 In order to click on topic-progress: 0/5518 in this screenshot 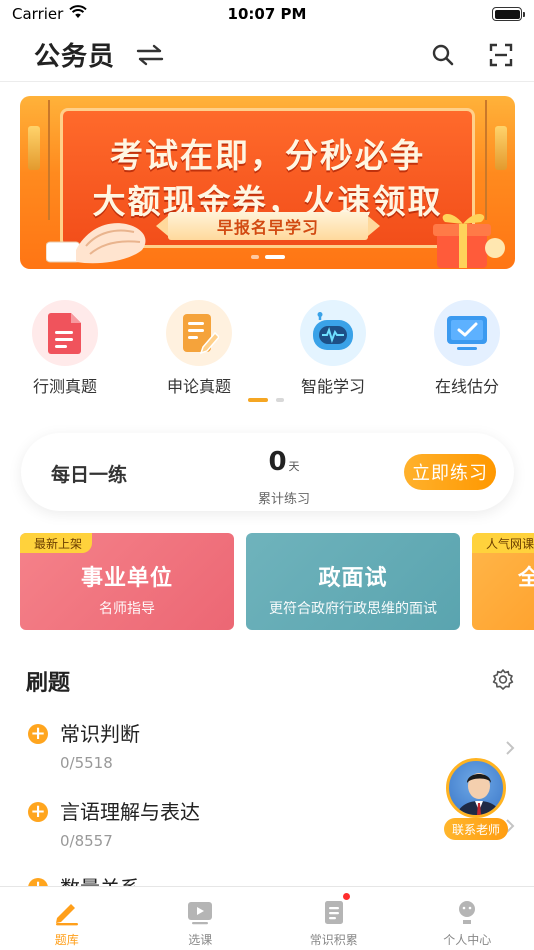, I will do `click(86, 763)`.